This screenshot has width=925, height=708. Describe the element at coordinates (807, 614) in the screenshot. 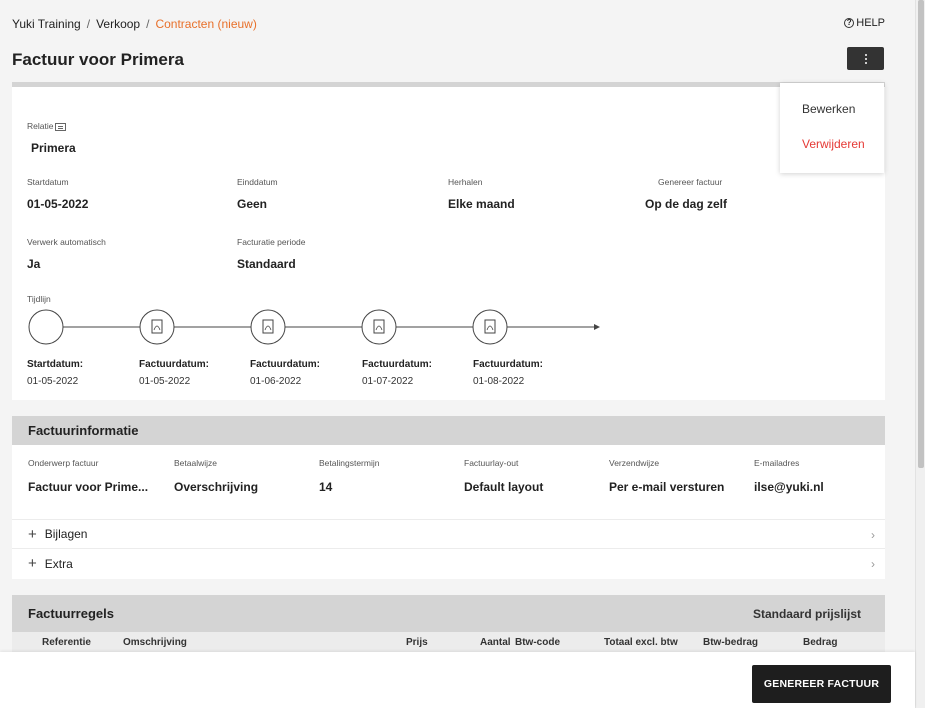

I see `pricelist-label: Standaard prijslijst` at that location.